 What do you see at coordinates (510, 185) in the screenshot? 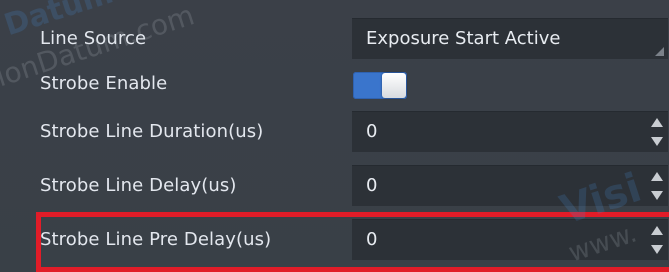
I see `strobe-line-delay-input: 0` at bounding box center [510, 185].